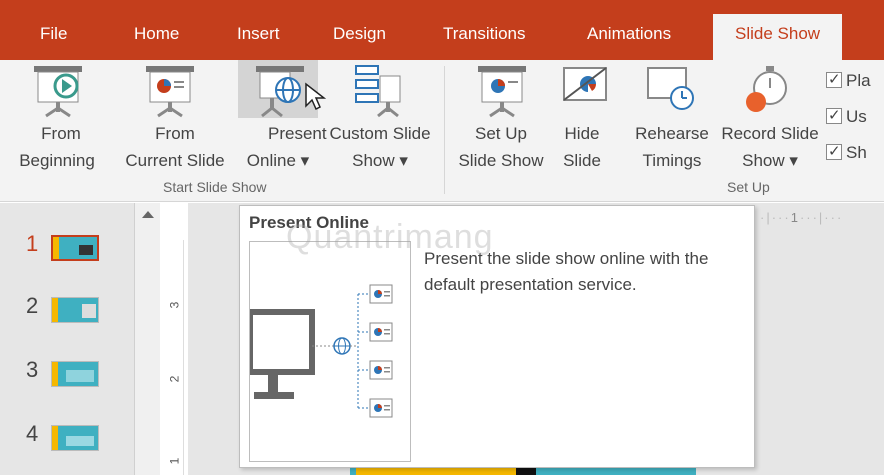  Describe the element at coordinates (846, 116) in the screenshot. I see `use-timings-checkbox: Us` at that location.